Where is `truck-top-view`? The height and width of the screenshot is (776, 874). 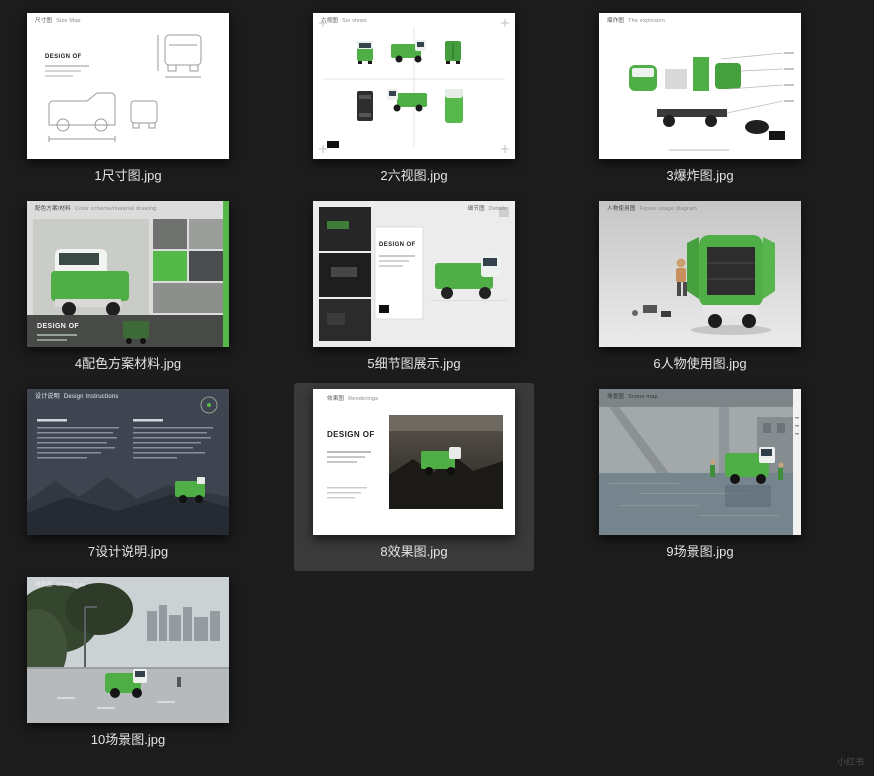
truck-top-view is located at coordinates (454, 106).